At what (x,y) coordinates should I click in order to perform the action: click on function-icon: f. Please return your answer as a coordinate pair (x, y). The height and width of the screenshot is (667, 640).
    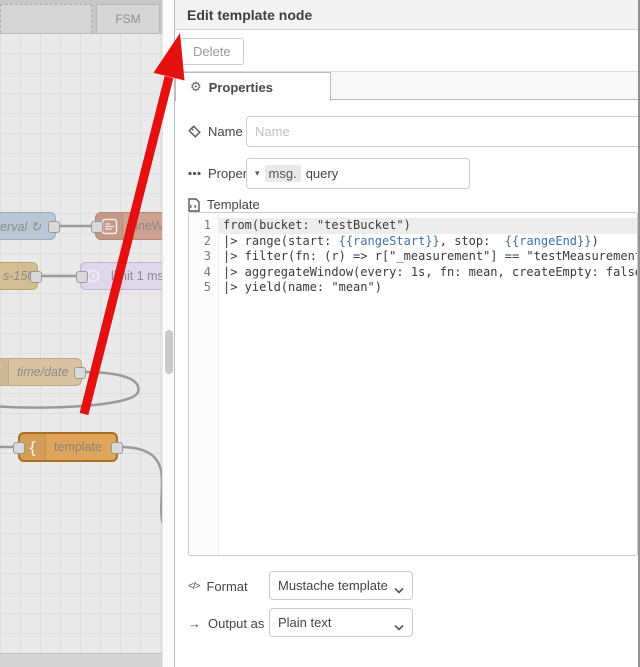
    Looking at the image, I should click on (4, 372).